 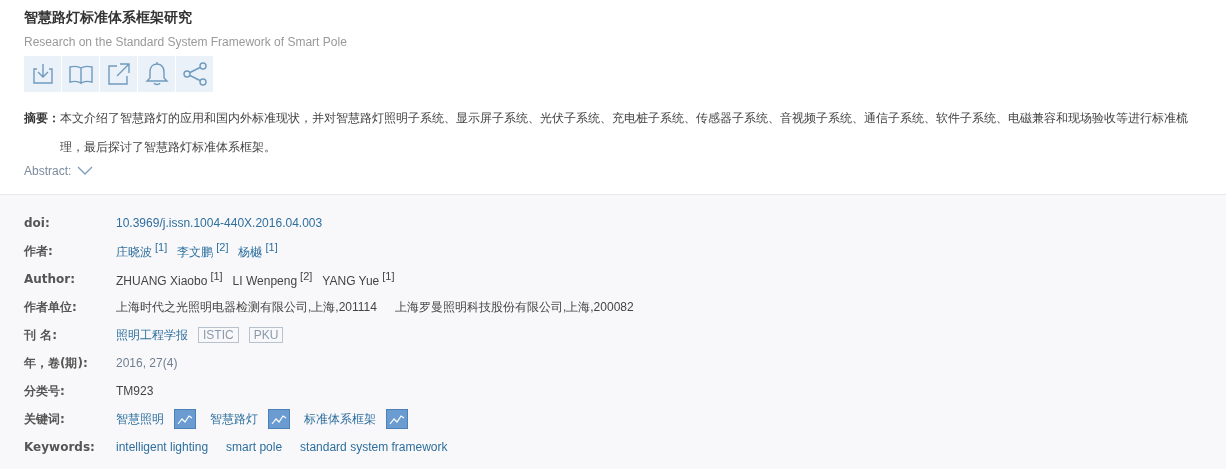 What do you see at coordinates (246, 307) in the screenshot?
I see `affiliation-text: 上海时代之光照明电器检测有限公司,上海,201114` at bounding box center [246, 307].